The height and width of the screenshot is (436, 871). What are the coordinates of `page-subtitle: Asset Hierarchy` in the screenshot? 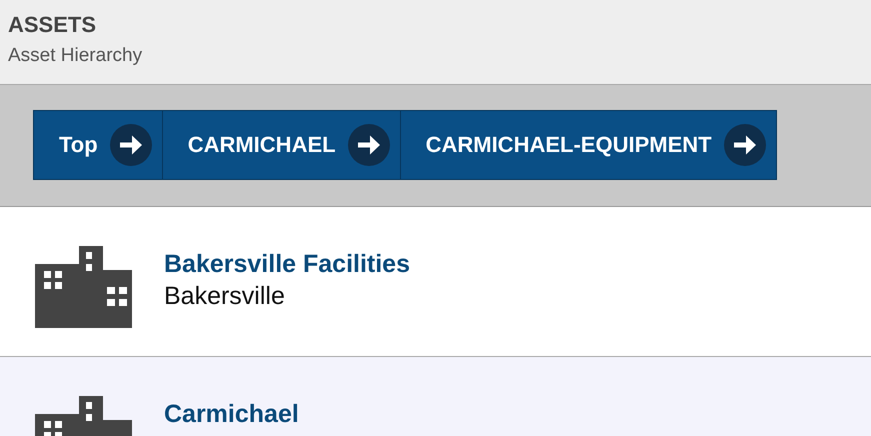 It's located at (76, 56).